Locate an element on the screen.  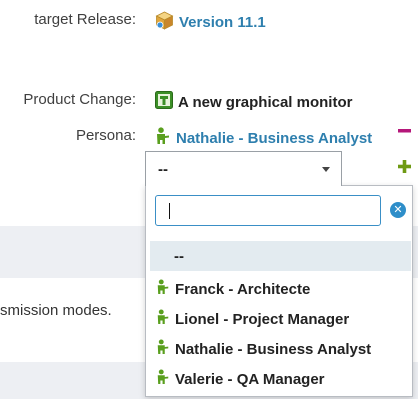
persona-link: Nathalie - Business Analyst is located at coordinates (274, 138).